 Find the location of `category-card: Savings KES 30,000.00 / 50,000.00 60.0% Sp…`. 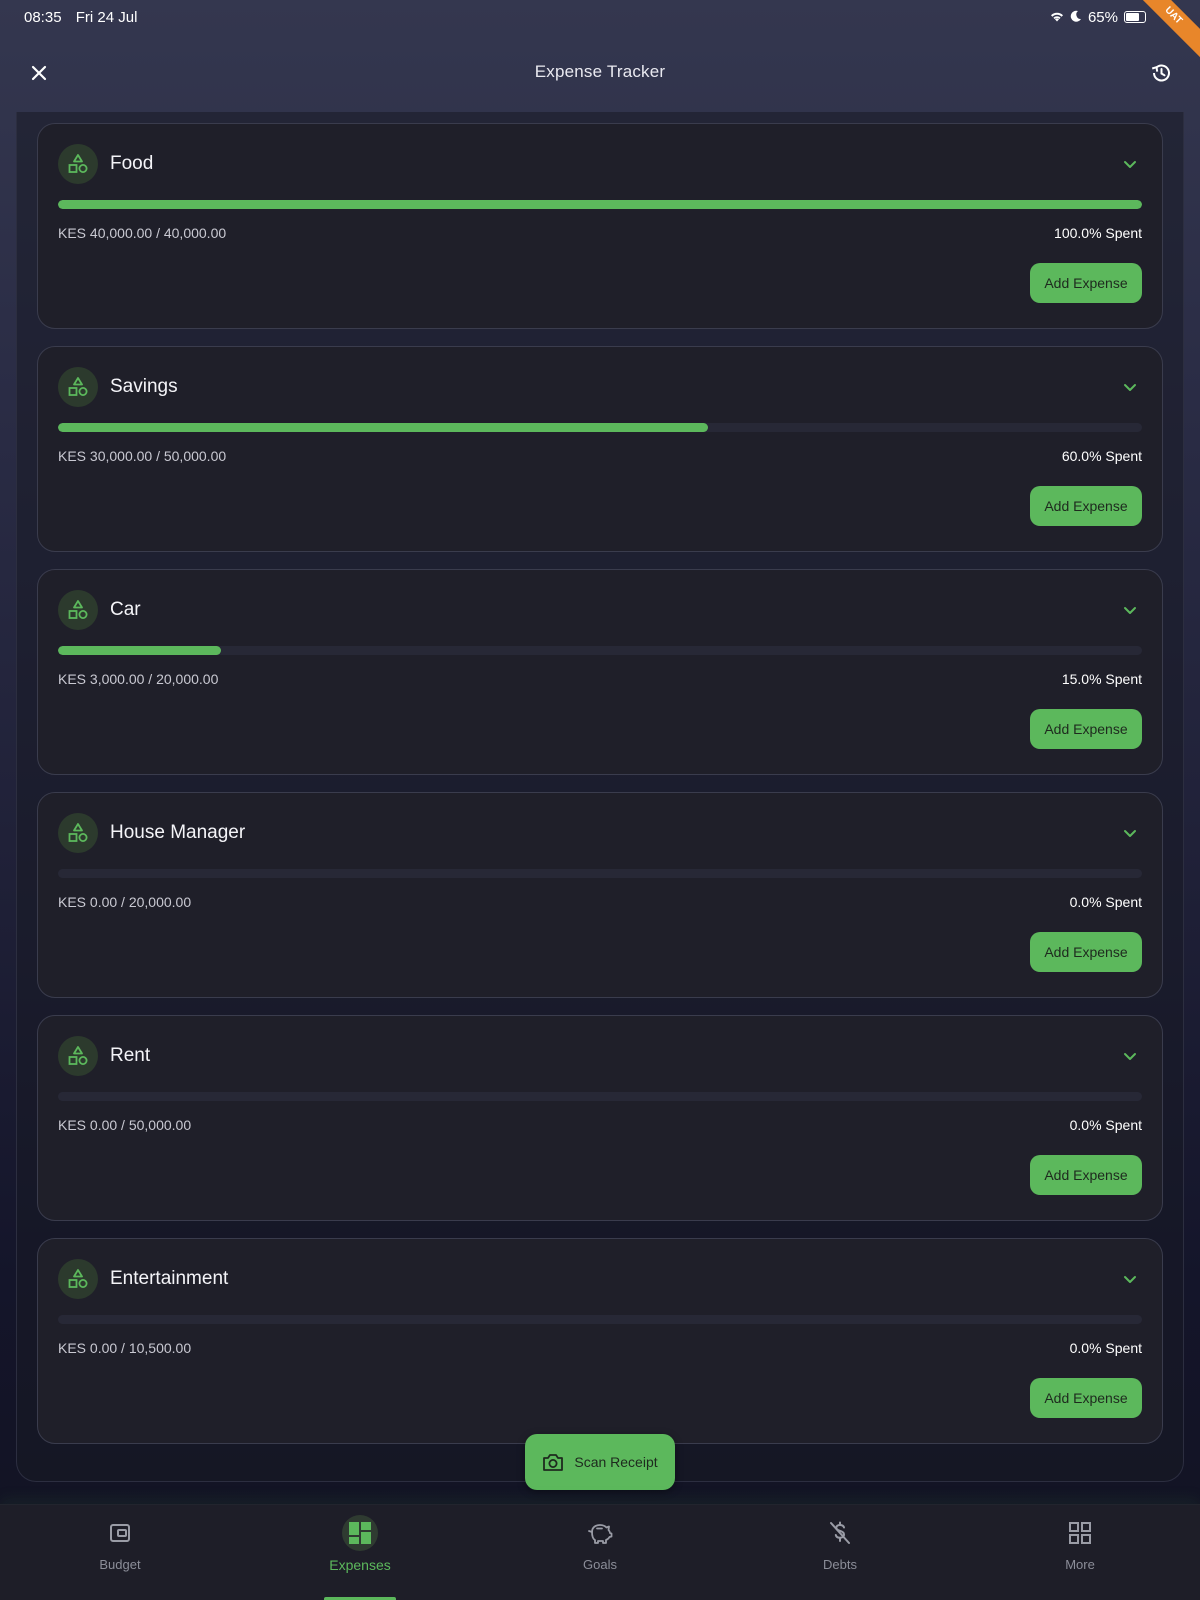

category-card: Savings KES 30,000.00 / 50,000.00 60.0% Sp… is located at coordinates (600, 449).